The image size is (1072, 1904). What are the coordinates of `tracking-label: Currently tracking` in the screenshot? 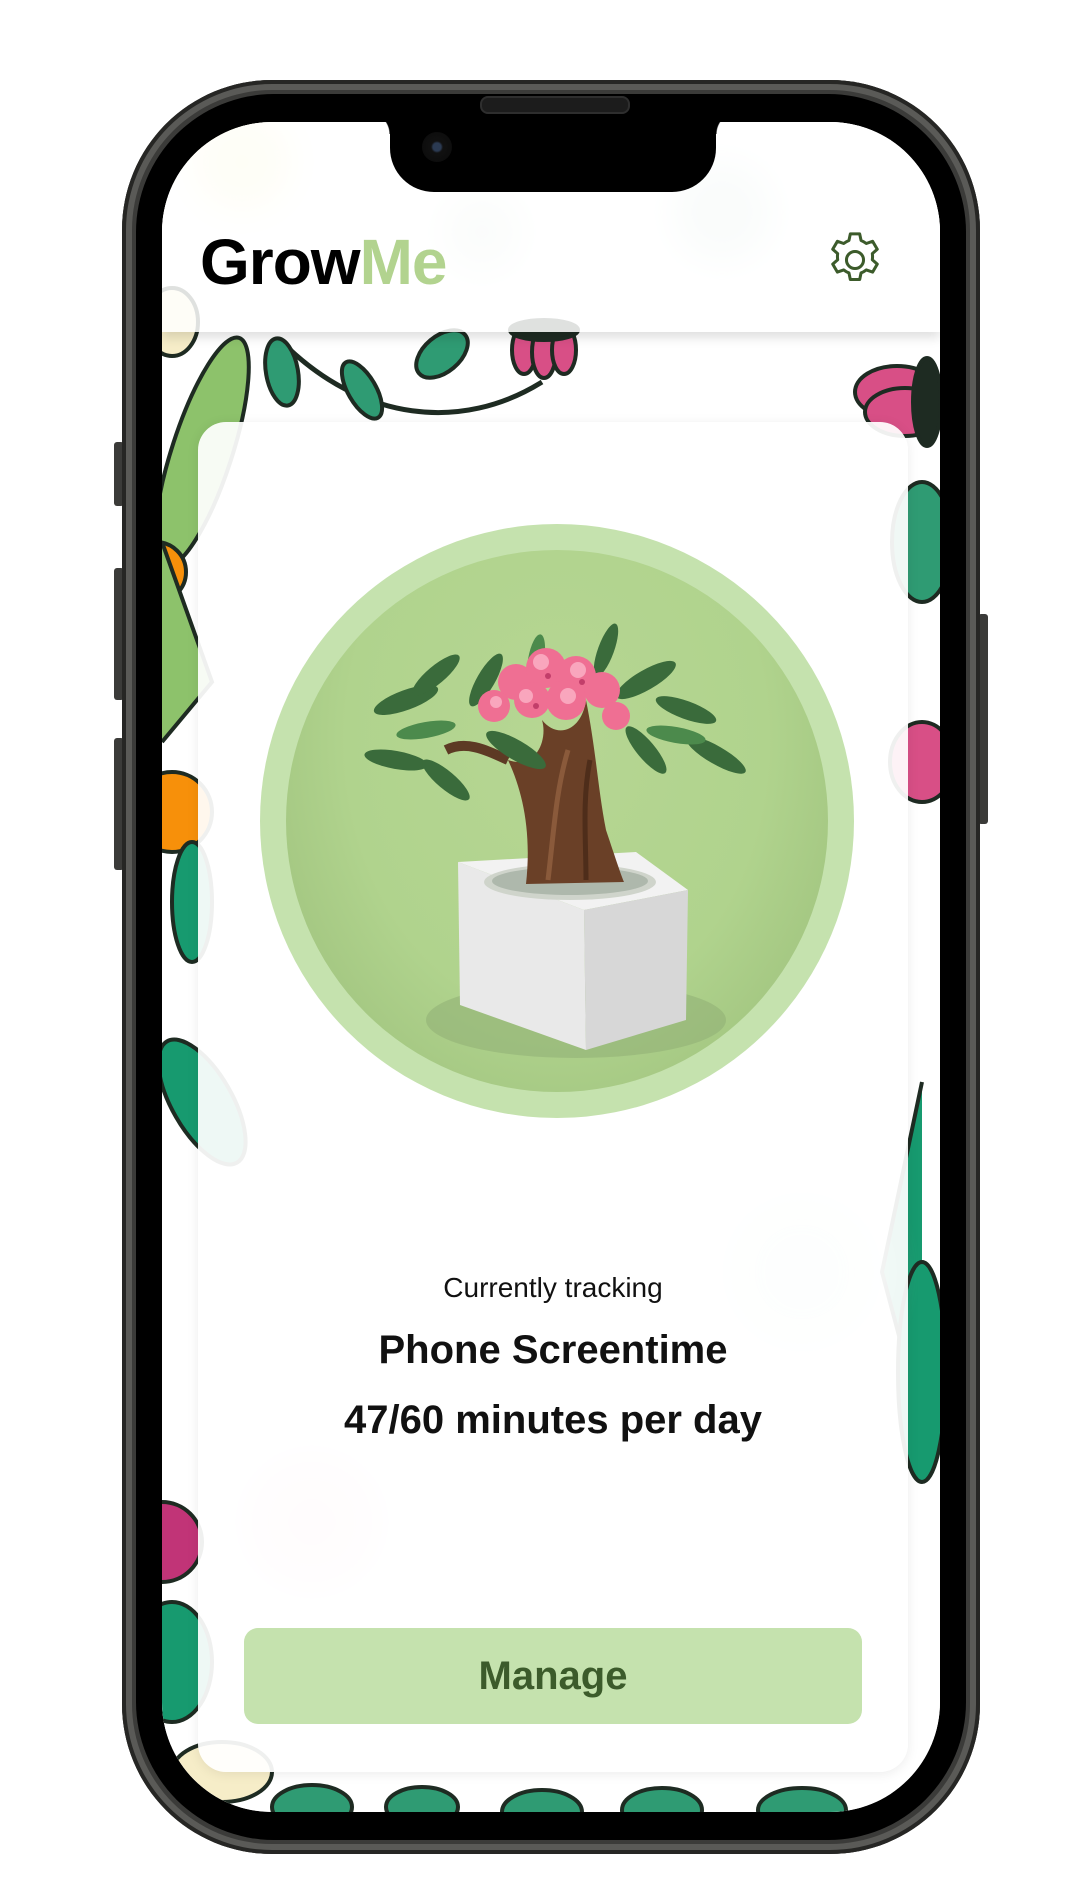 It's located at (553, 1287).